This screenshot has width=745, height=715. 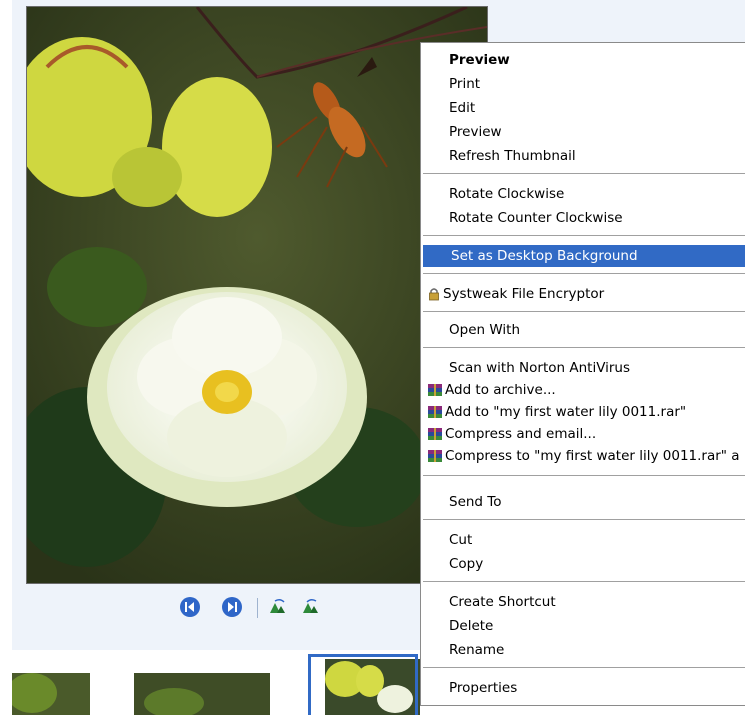 I want to click on menu-item-rotate-counter-clockwise: Rotate Counter Clockwise, so click(x=583, y=218).